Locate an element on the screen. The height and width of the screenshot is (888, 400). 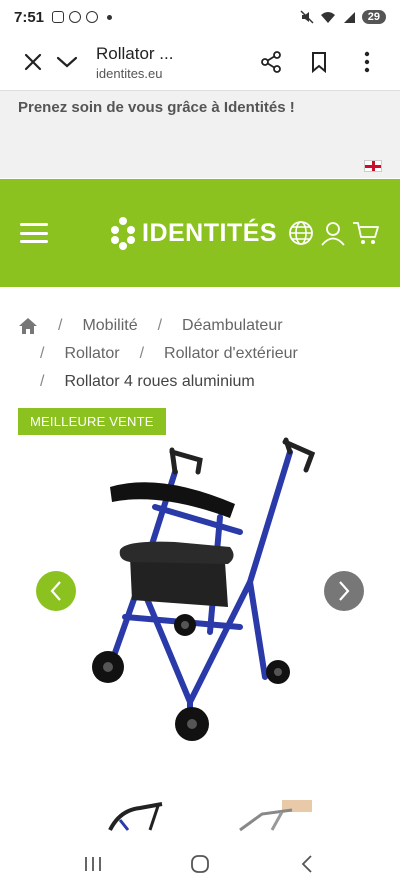
carousel-prev-button is located at coordinates (56, 591).